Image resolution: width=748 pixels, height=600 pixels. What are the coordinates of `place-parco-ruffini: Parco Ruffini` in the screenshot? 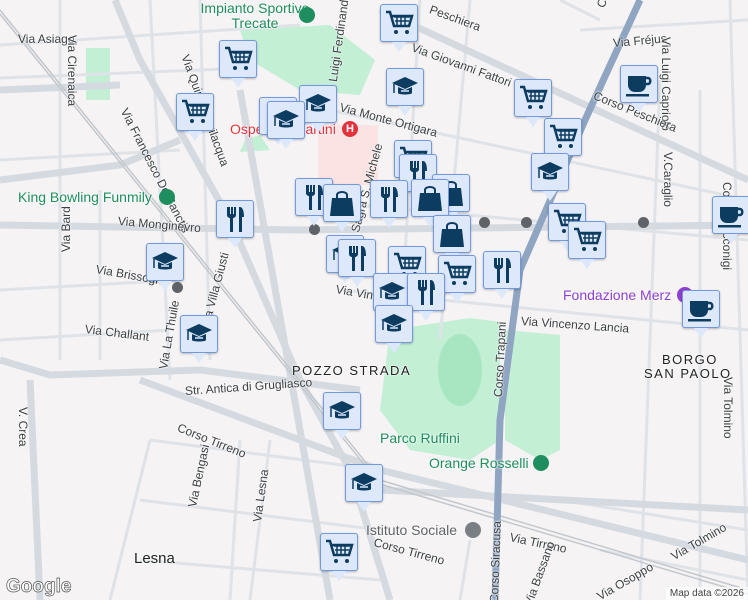 It's located at (420, 438).